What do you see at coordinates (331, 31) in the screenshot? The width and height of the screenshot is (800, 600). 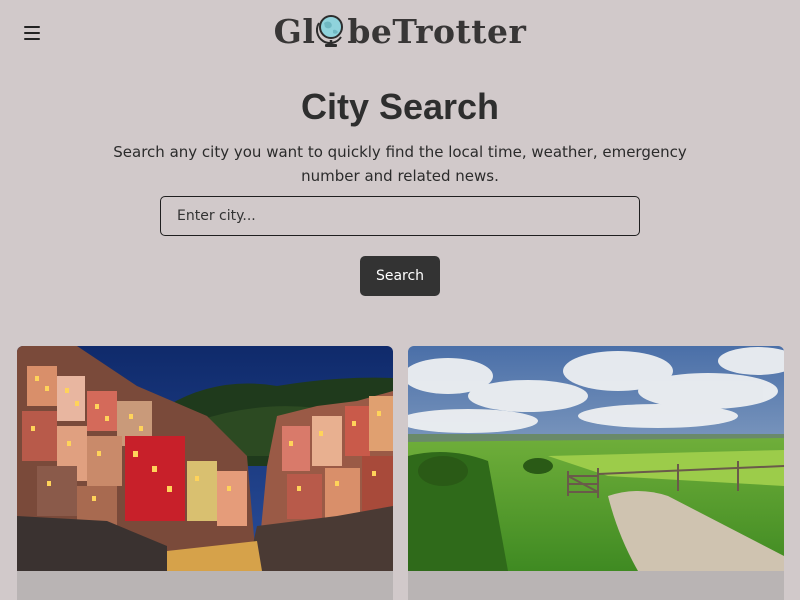 I see `globe-icon` at bounding box center [331, 31].